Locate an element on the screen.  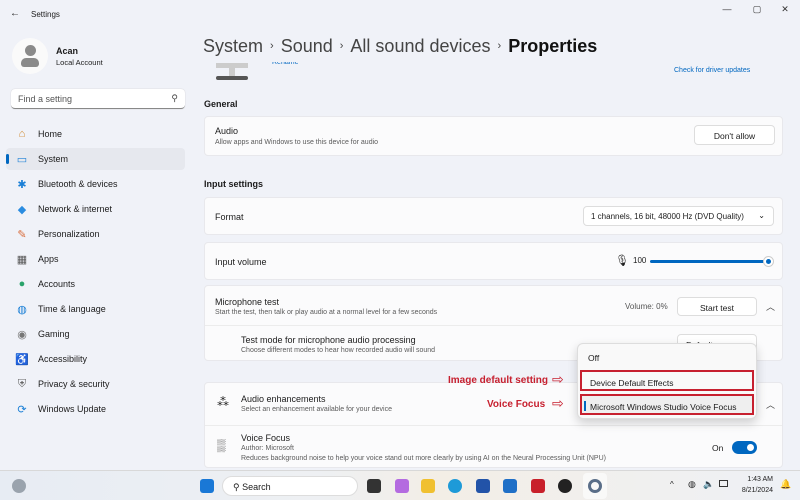
network-icon: ◆ is located at coordinates (22, 209).